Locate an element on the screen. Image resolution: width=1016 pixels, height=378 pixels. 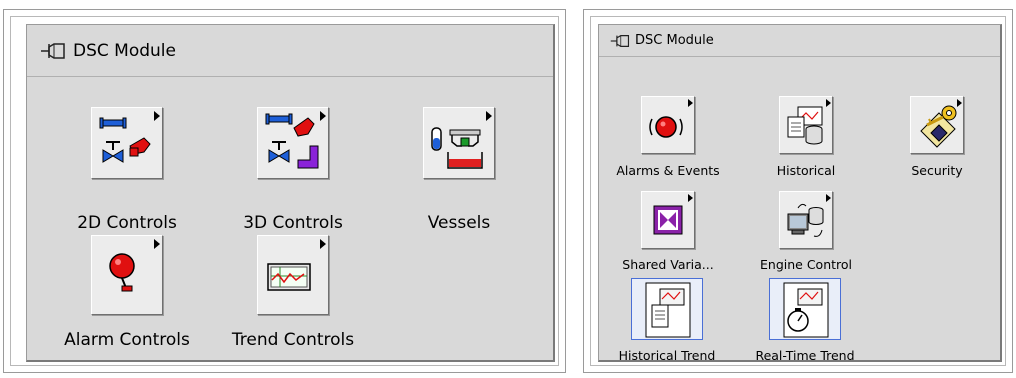
left-palette-titlebar: DSC Module is located at coordinates (290, 51).